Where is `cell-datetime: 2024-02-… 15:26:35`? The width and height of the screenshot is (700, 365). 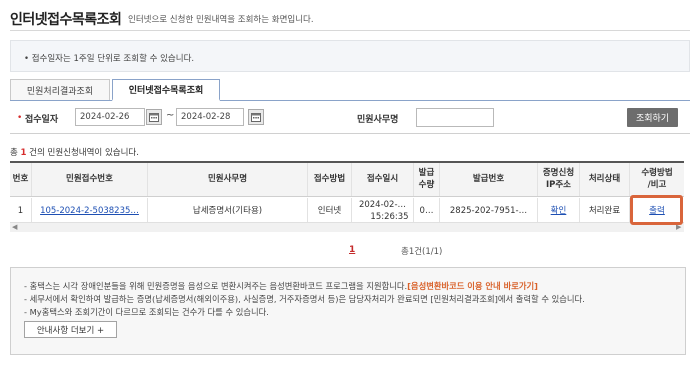
cell-datetime: 2024-02-… 15:26:35 is located at coordinates (383, 211).